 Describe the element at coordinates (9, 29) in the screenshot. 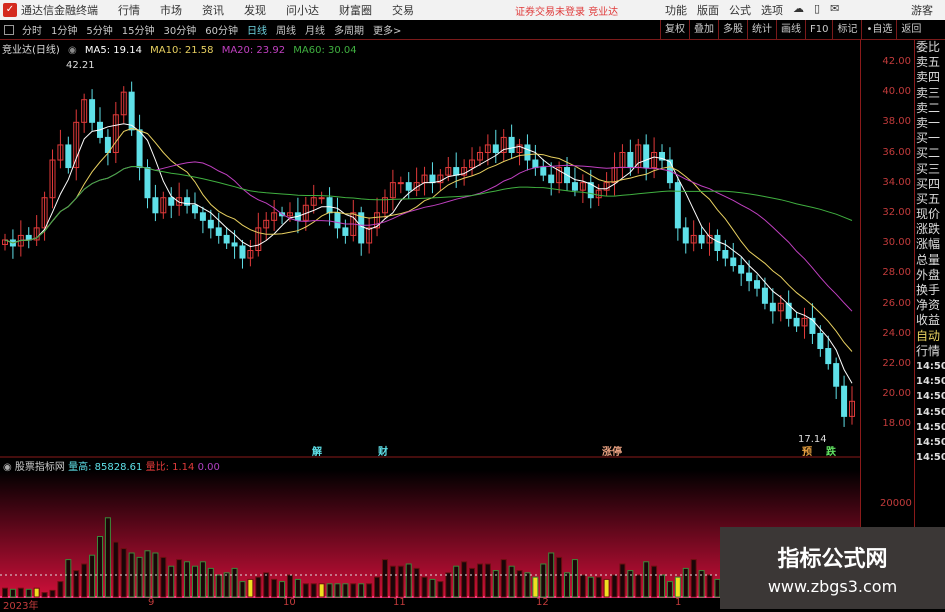

I see `layout-icon` at that location.